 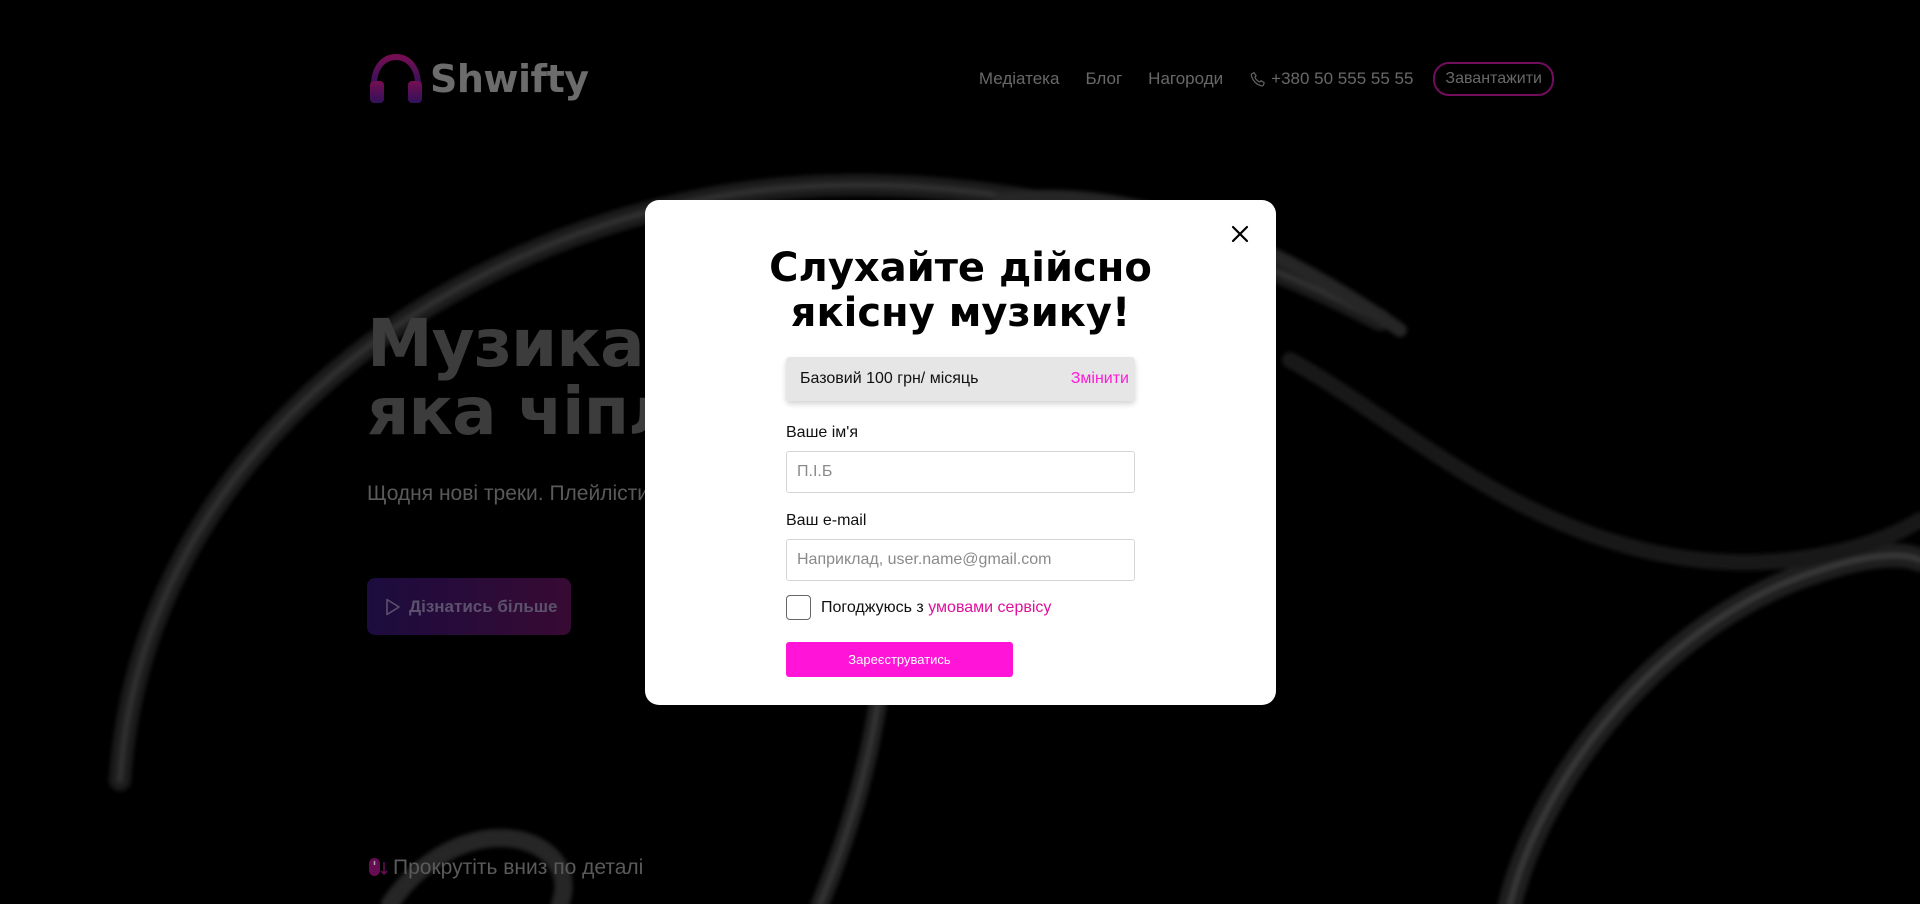 I want to click on terms-prefix: Погоджуюсь з, so click(x=875, y=607).